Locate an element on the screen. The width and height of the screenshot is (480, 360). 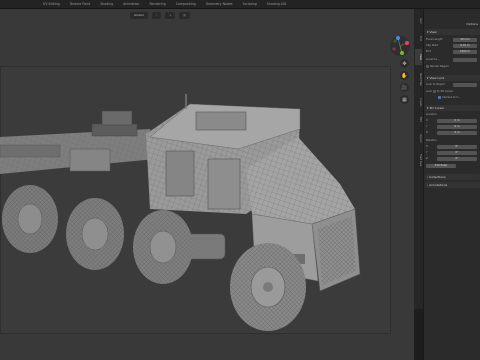
cursor-loc-z-row: Z 0 m is located at coordinates (452, 132).